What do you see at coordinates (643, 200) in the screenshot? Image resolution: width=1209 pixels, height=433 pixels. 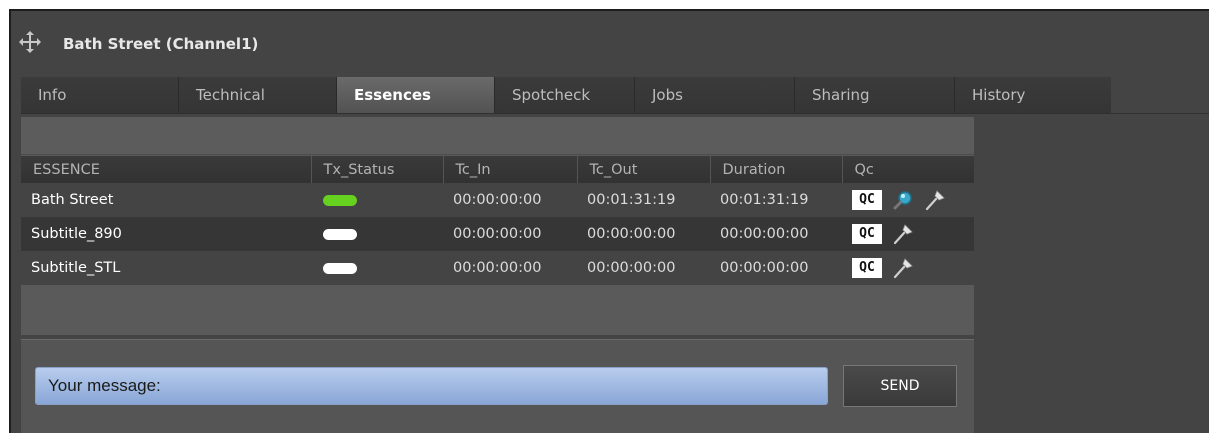 I see `tc-out-value: 00:01:31:19` at bounding box center [643, 200].